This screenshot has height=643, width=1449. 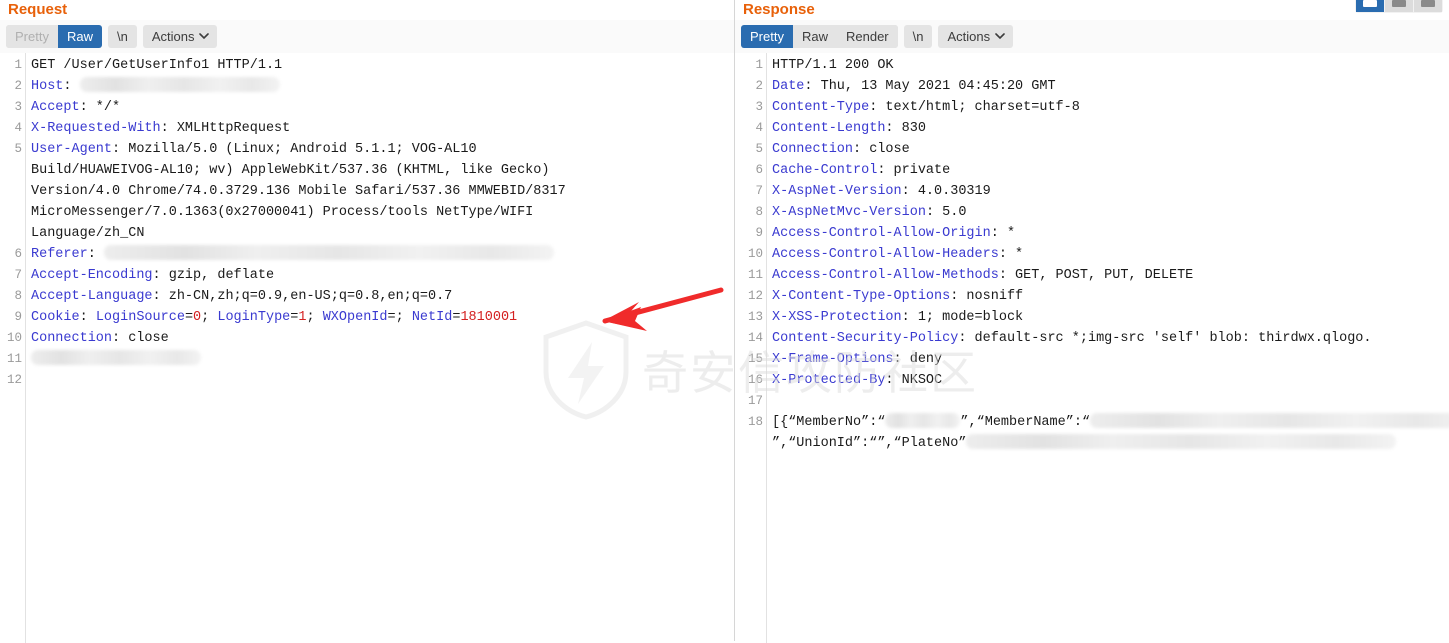 What do you see at coordinates (759, 212) in the screenshot?
I see `line-number: 8` at bounding box center [759, 212].